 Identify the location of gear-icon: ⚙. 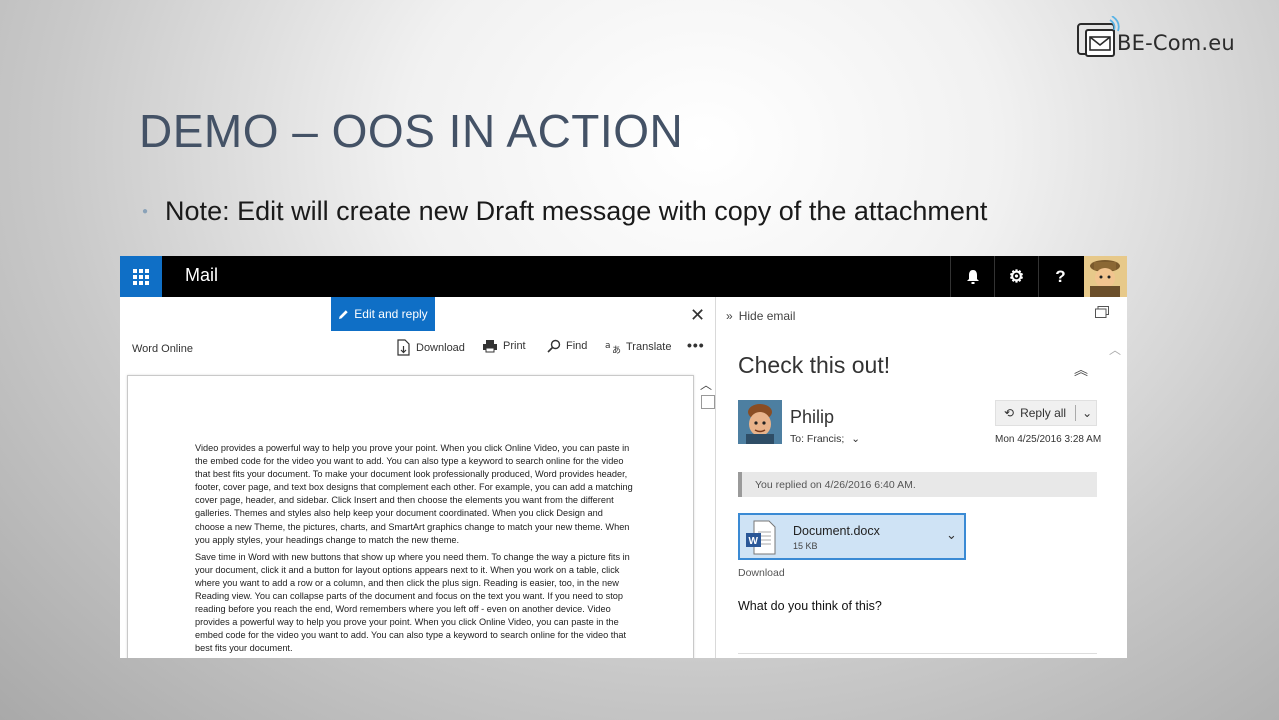
(1016, 276).